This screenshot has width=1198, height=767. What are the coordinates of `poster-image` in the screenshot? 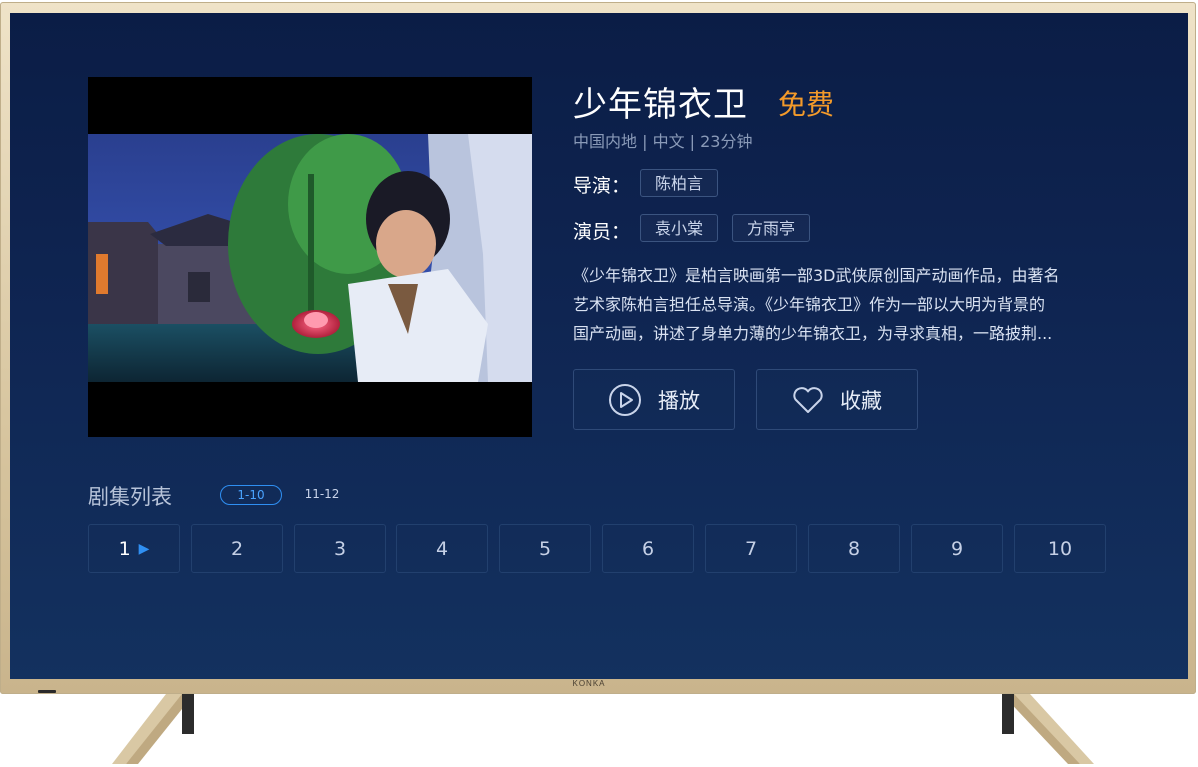 It's located at (310, 258).